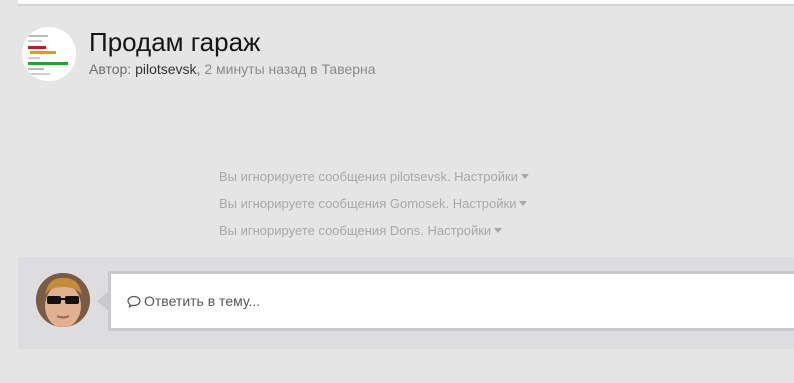 This screenshot has height=383, width=794. What do you see at coordinates (406, 3) in the screenshot?
I see `top-panel` at bounding box center [406, 3].